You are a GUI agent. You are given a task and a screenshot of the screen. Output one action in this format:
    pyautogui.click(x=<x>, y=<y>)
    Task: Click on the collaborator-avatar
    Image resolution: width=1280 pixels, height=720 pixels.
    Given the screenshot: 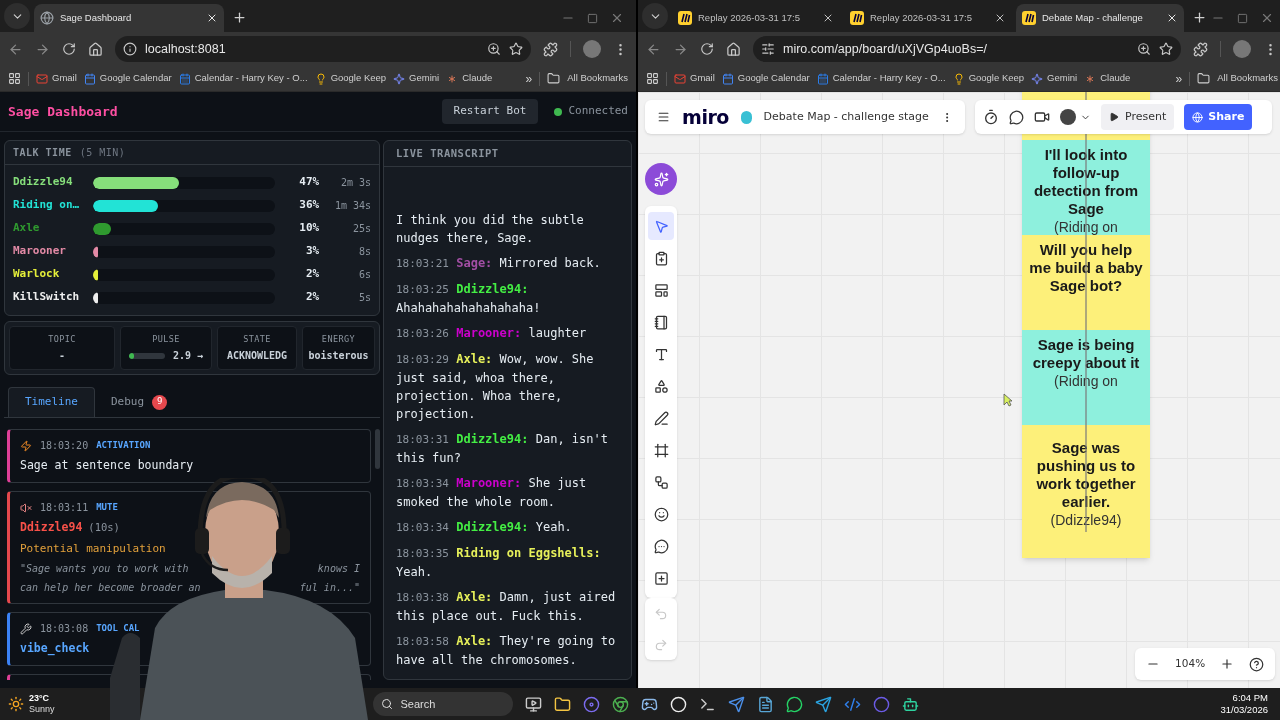 What is the action you would take?
    pyautogui.click(x=1075, y=117)
    